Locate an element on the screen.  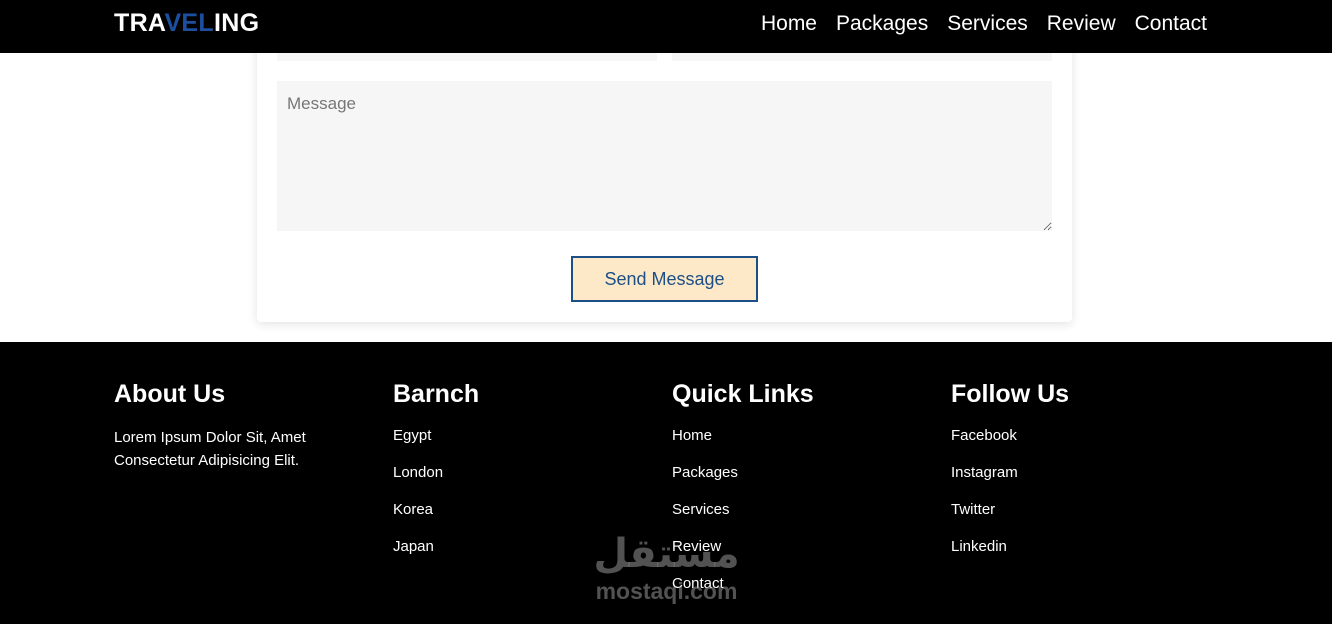
nav-review: Review is located at coordinates (1081, 24).